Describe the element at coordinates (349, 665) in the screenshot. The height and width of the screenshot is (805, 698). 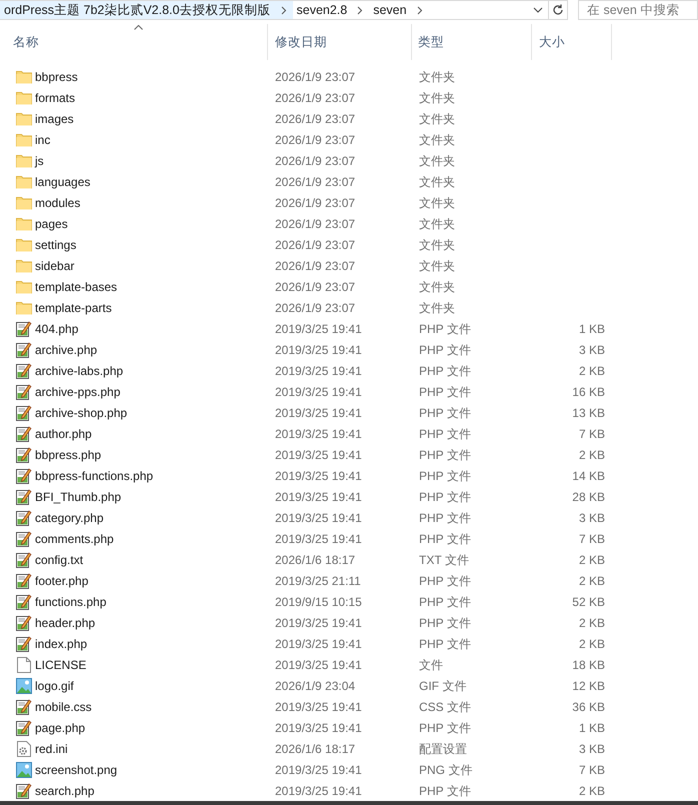
I see `file-row: LICENSE 2019/3/25 19:41 文件 18 KB` at that location.